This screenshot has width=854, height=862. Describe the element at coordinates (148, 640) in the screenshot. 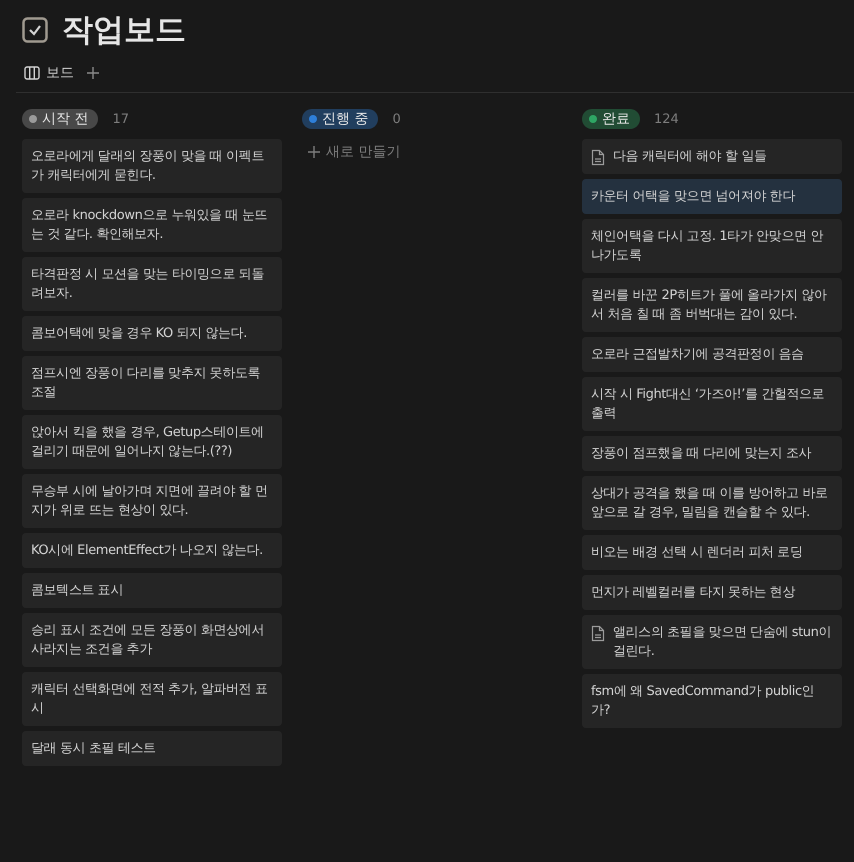

I see `card-title: 승리 표시 조건에 모든 장풍이 화면상에서 사라지는 조건을 추가` at that location.